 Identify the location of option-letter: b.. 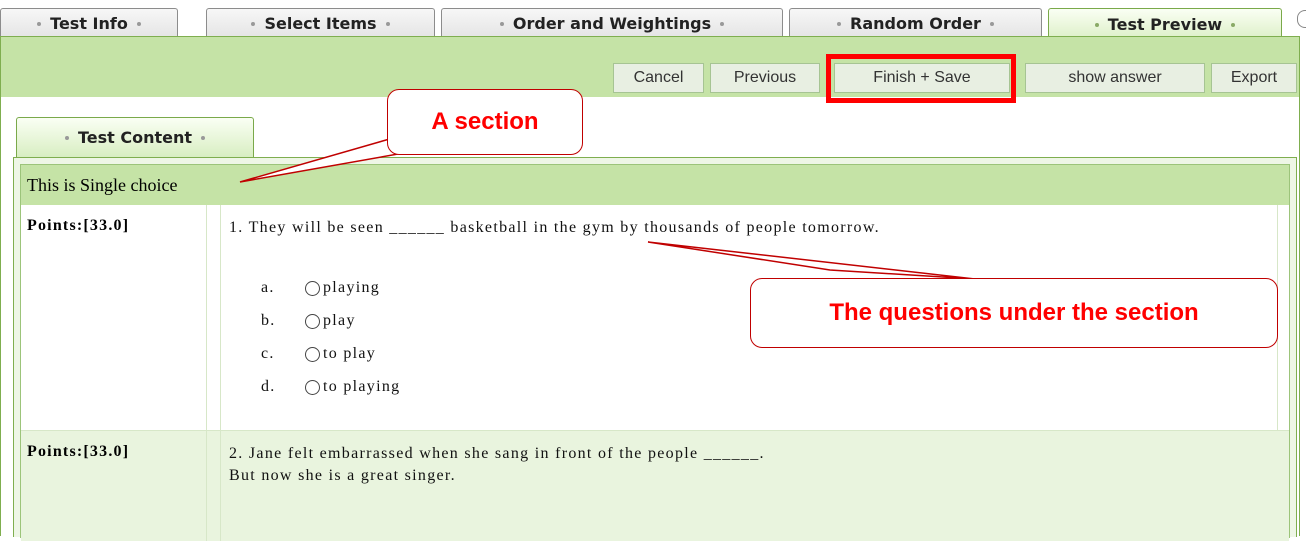
(268, 320).